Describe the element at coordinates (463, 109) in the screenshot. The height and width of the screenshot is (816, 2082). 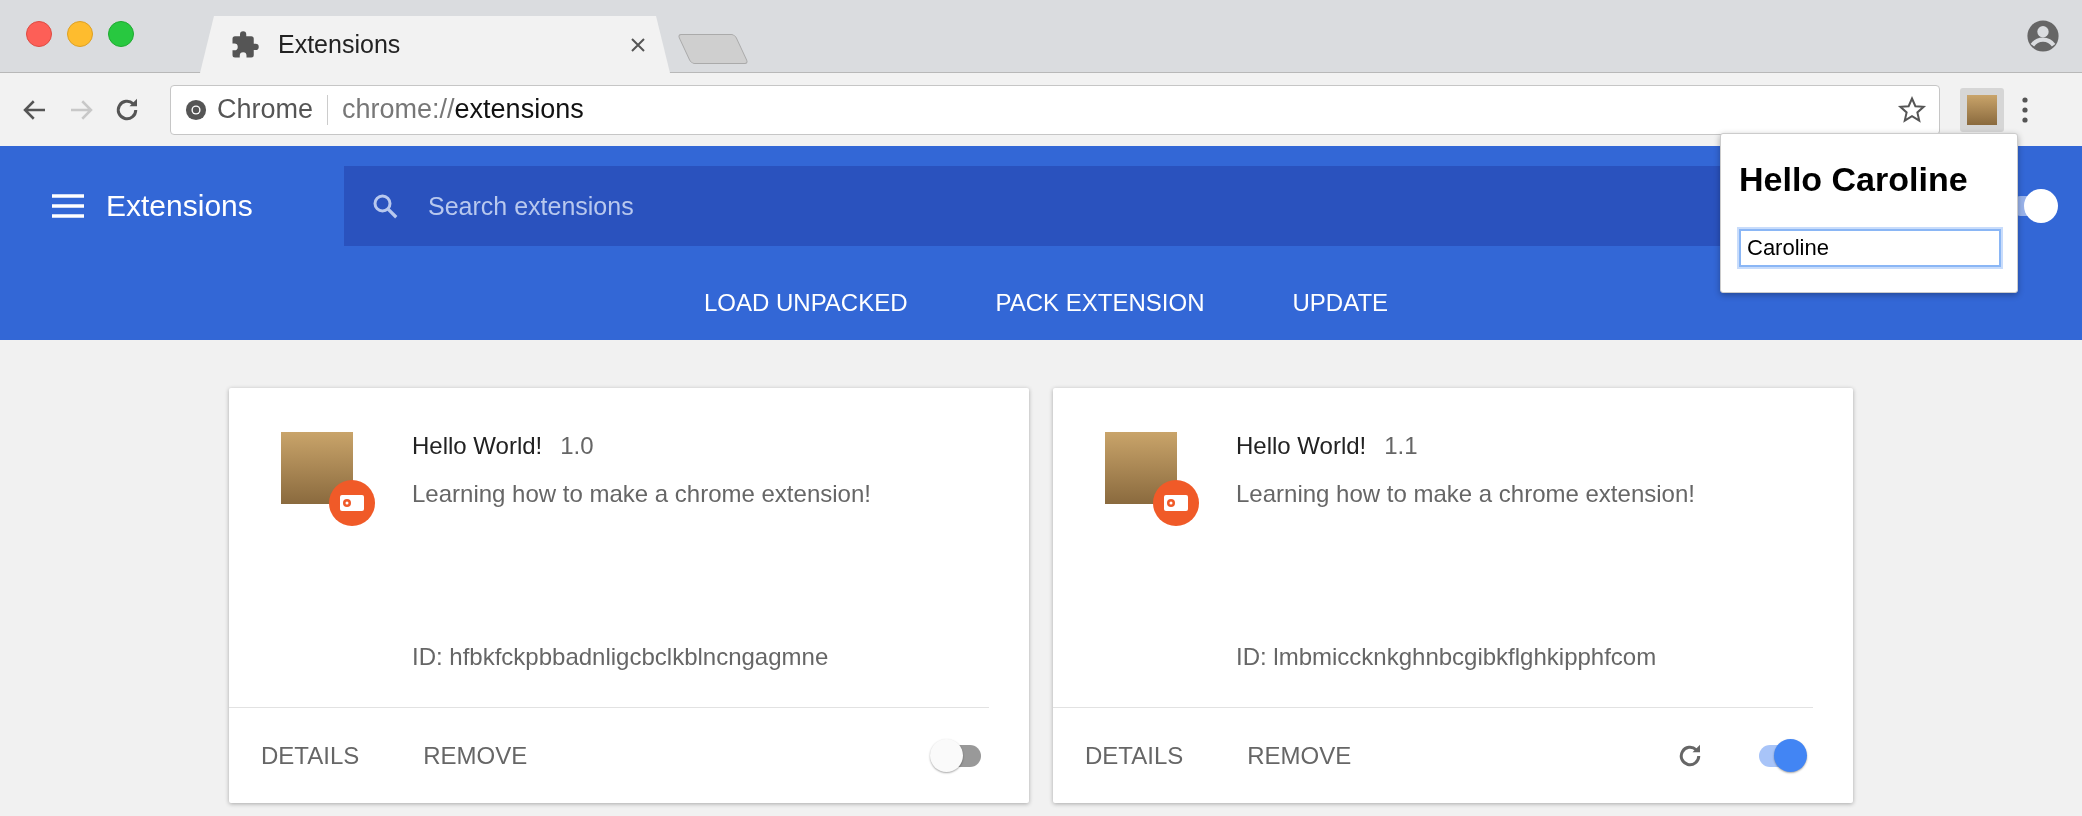
I see `url-text: chrome://extensions` at that location.